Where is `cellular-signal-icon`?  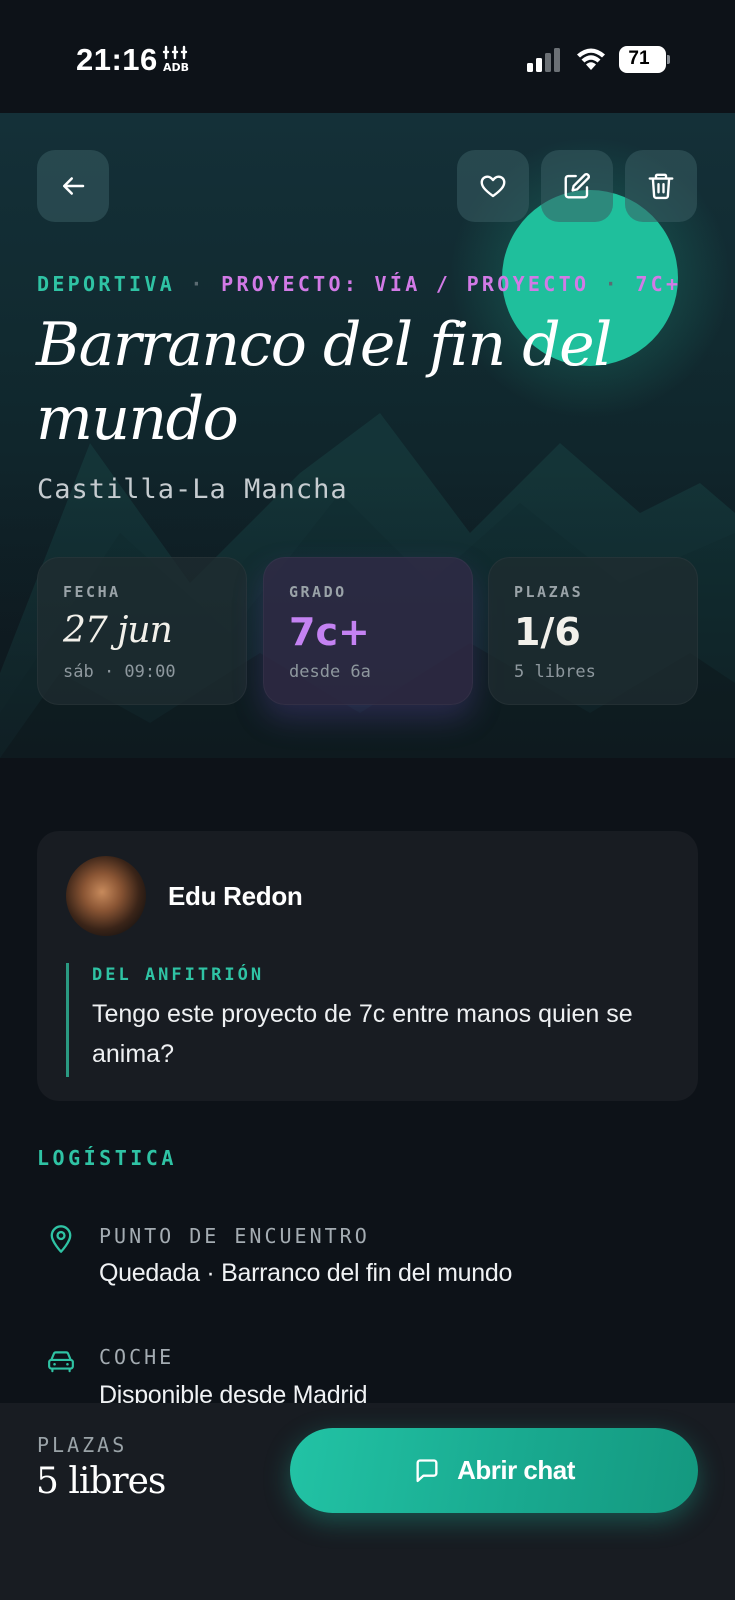
cellular-signal-icon is located at coordinates (545, 60).